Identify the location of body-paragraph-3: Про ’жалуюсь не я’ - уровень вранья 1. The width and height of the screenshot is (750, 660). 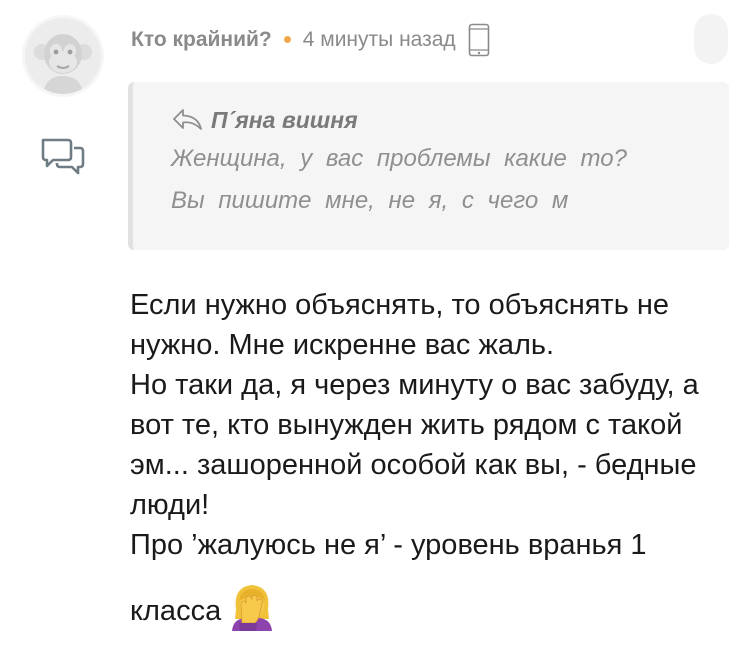
(388, 545).